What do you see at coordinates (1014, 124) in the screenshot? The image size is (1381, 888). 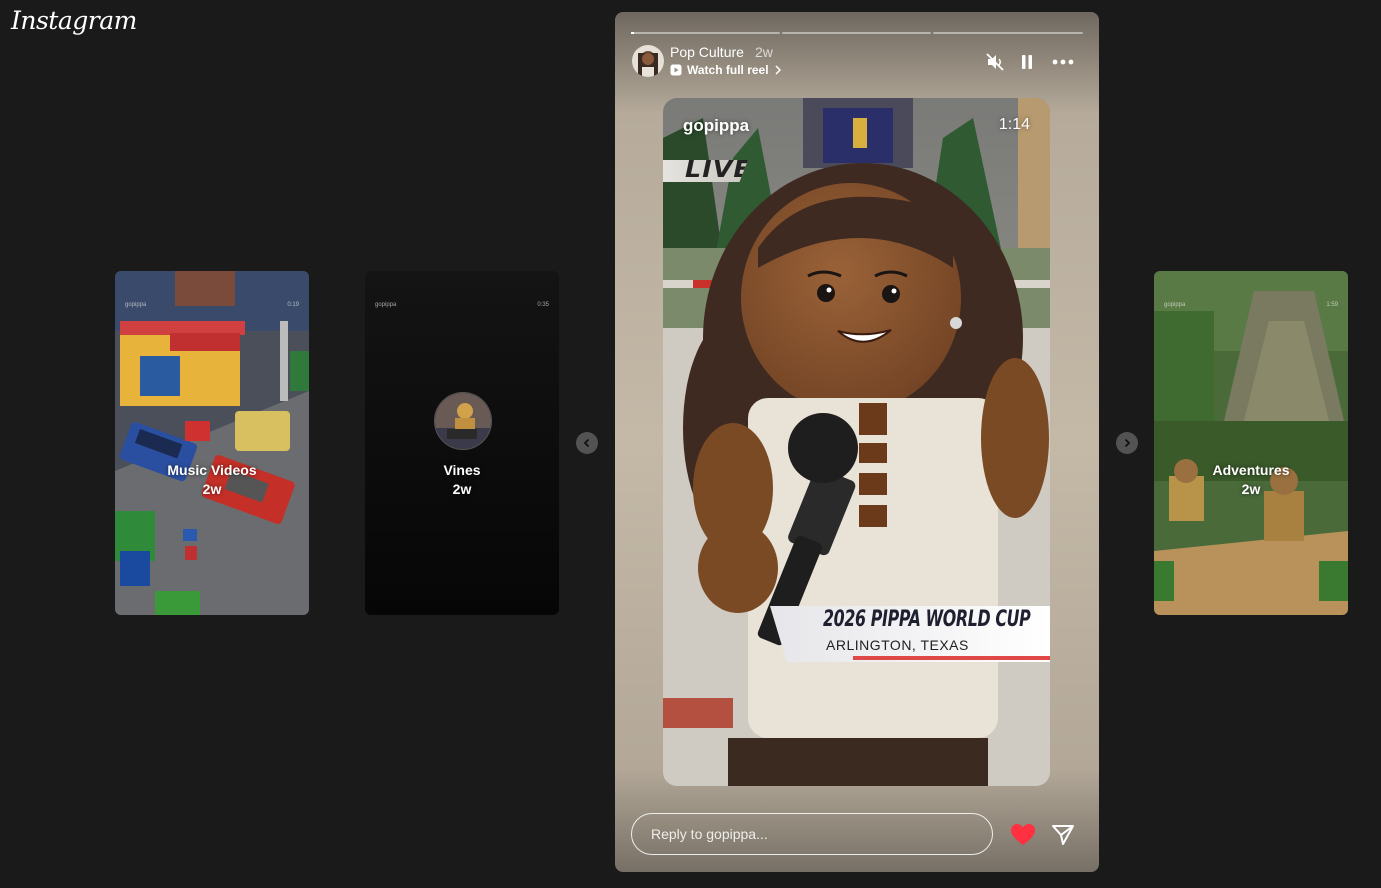 I see `video-duration: 1:14` at bounding box center [1014, 124].